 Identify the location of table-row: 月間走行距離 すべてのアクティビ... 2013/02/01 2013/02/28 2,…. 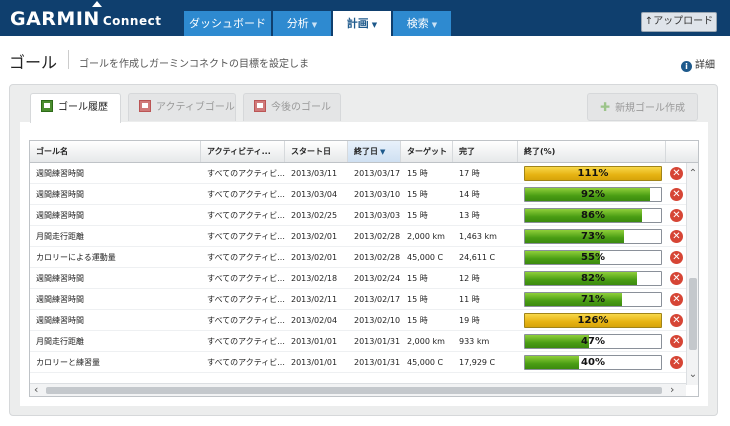
(364, 236).